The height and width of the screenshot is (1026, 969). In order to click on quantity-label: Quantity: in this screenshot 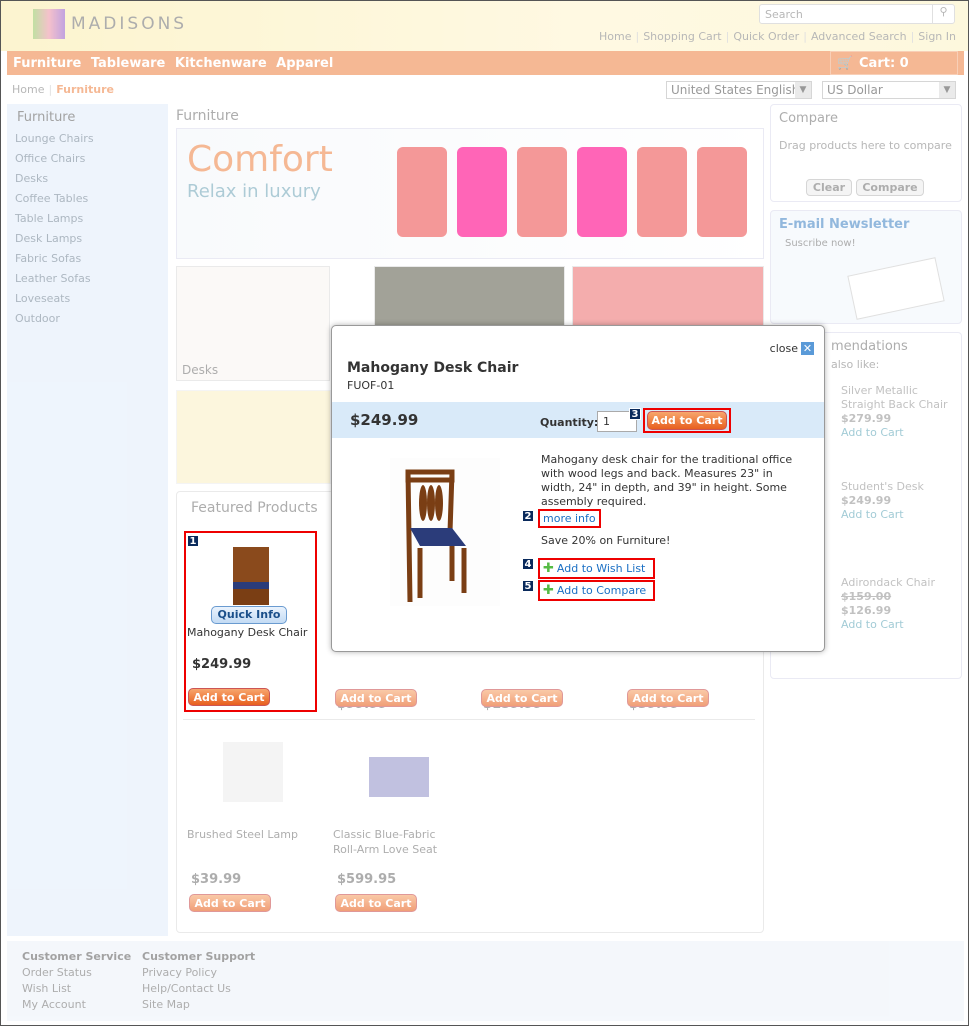, I will do `click(569, 422)`.